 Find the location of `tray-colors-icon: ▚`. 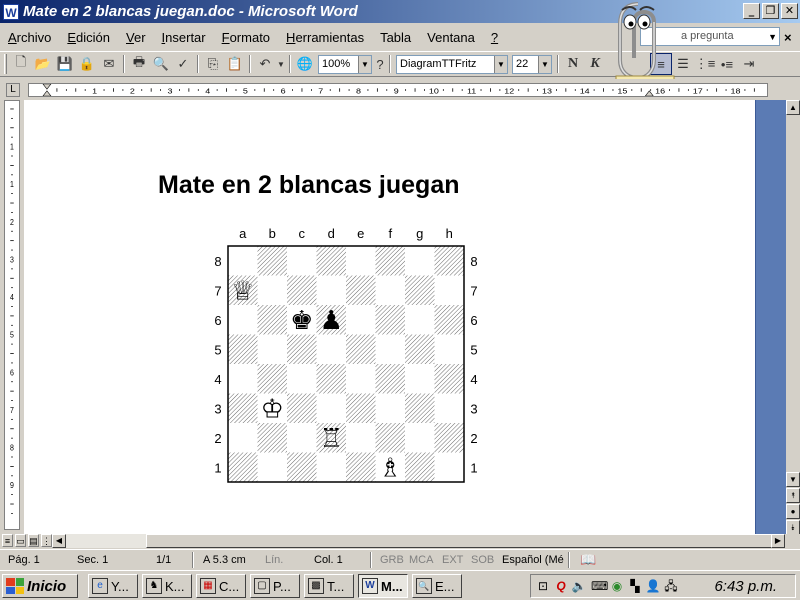

tray-colors-icon: ▚ is located at coordinates (635, 586).